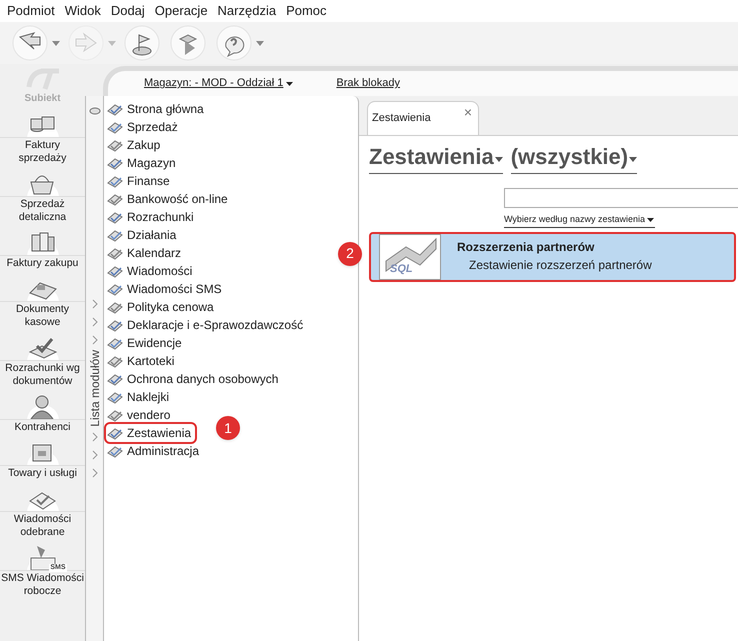 This screenshot has height=641, width=738. I want to click on close-button: ×, so click(468, 112).